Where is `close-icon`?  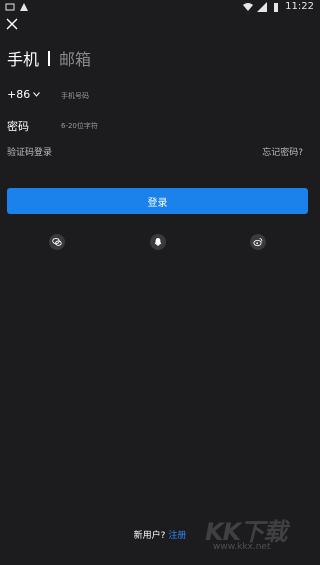
close-icon is located at coordinates (12, 24).